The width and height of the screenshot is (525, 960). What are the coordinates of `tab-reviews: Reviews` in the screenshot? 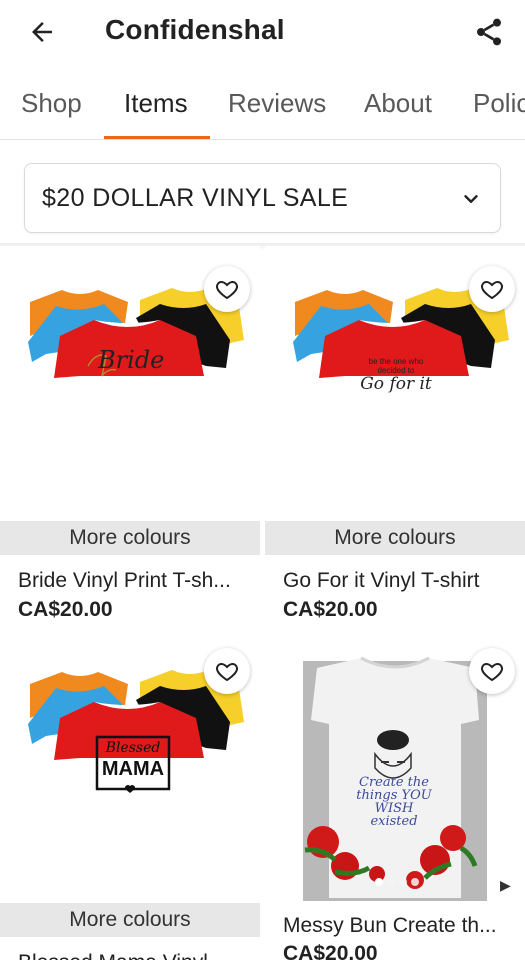 It's located at (277, 103).